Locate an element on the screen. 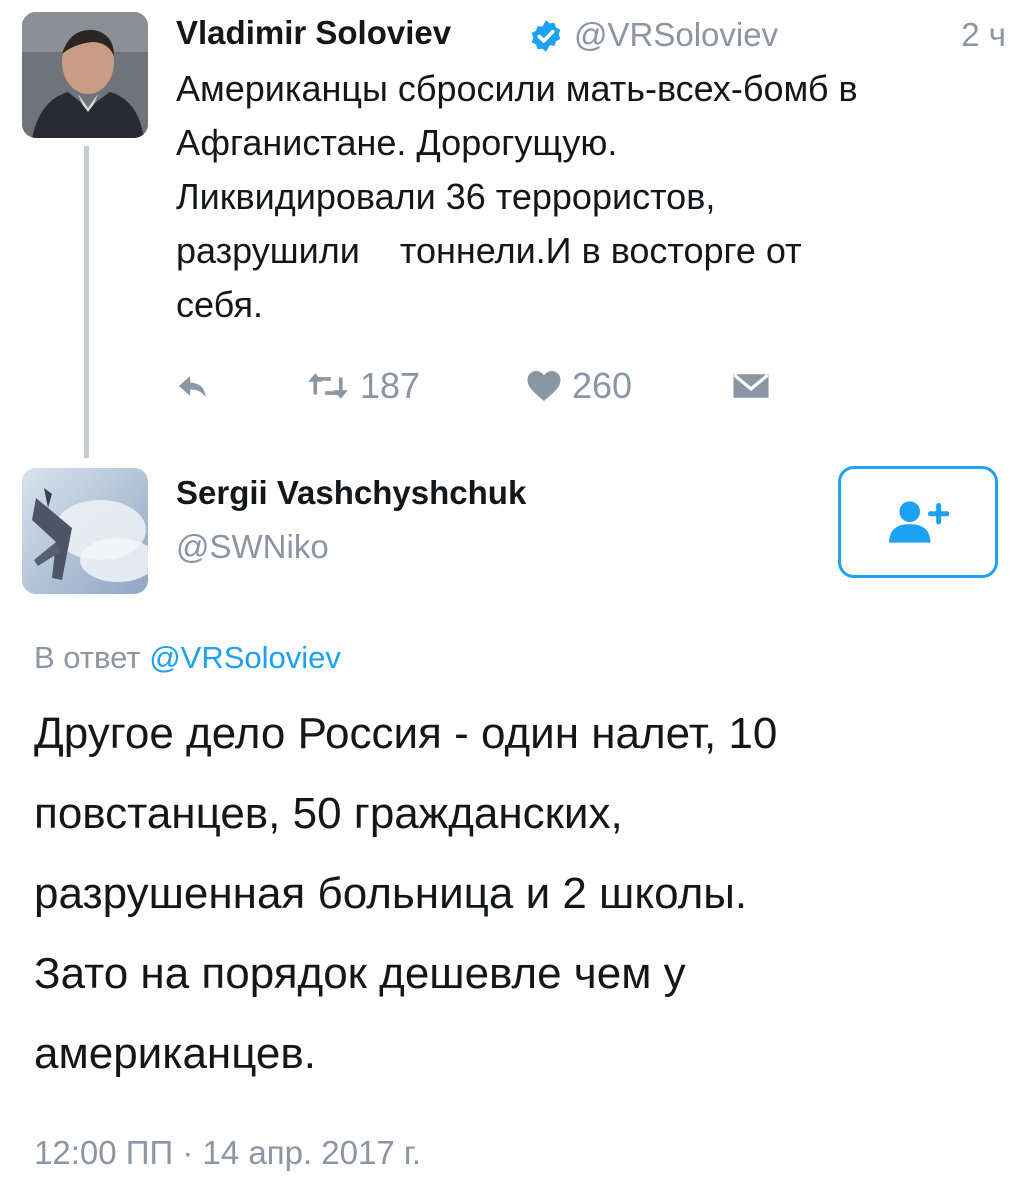  tweet-actions: 187 260 is located at coordinates (526, 386).